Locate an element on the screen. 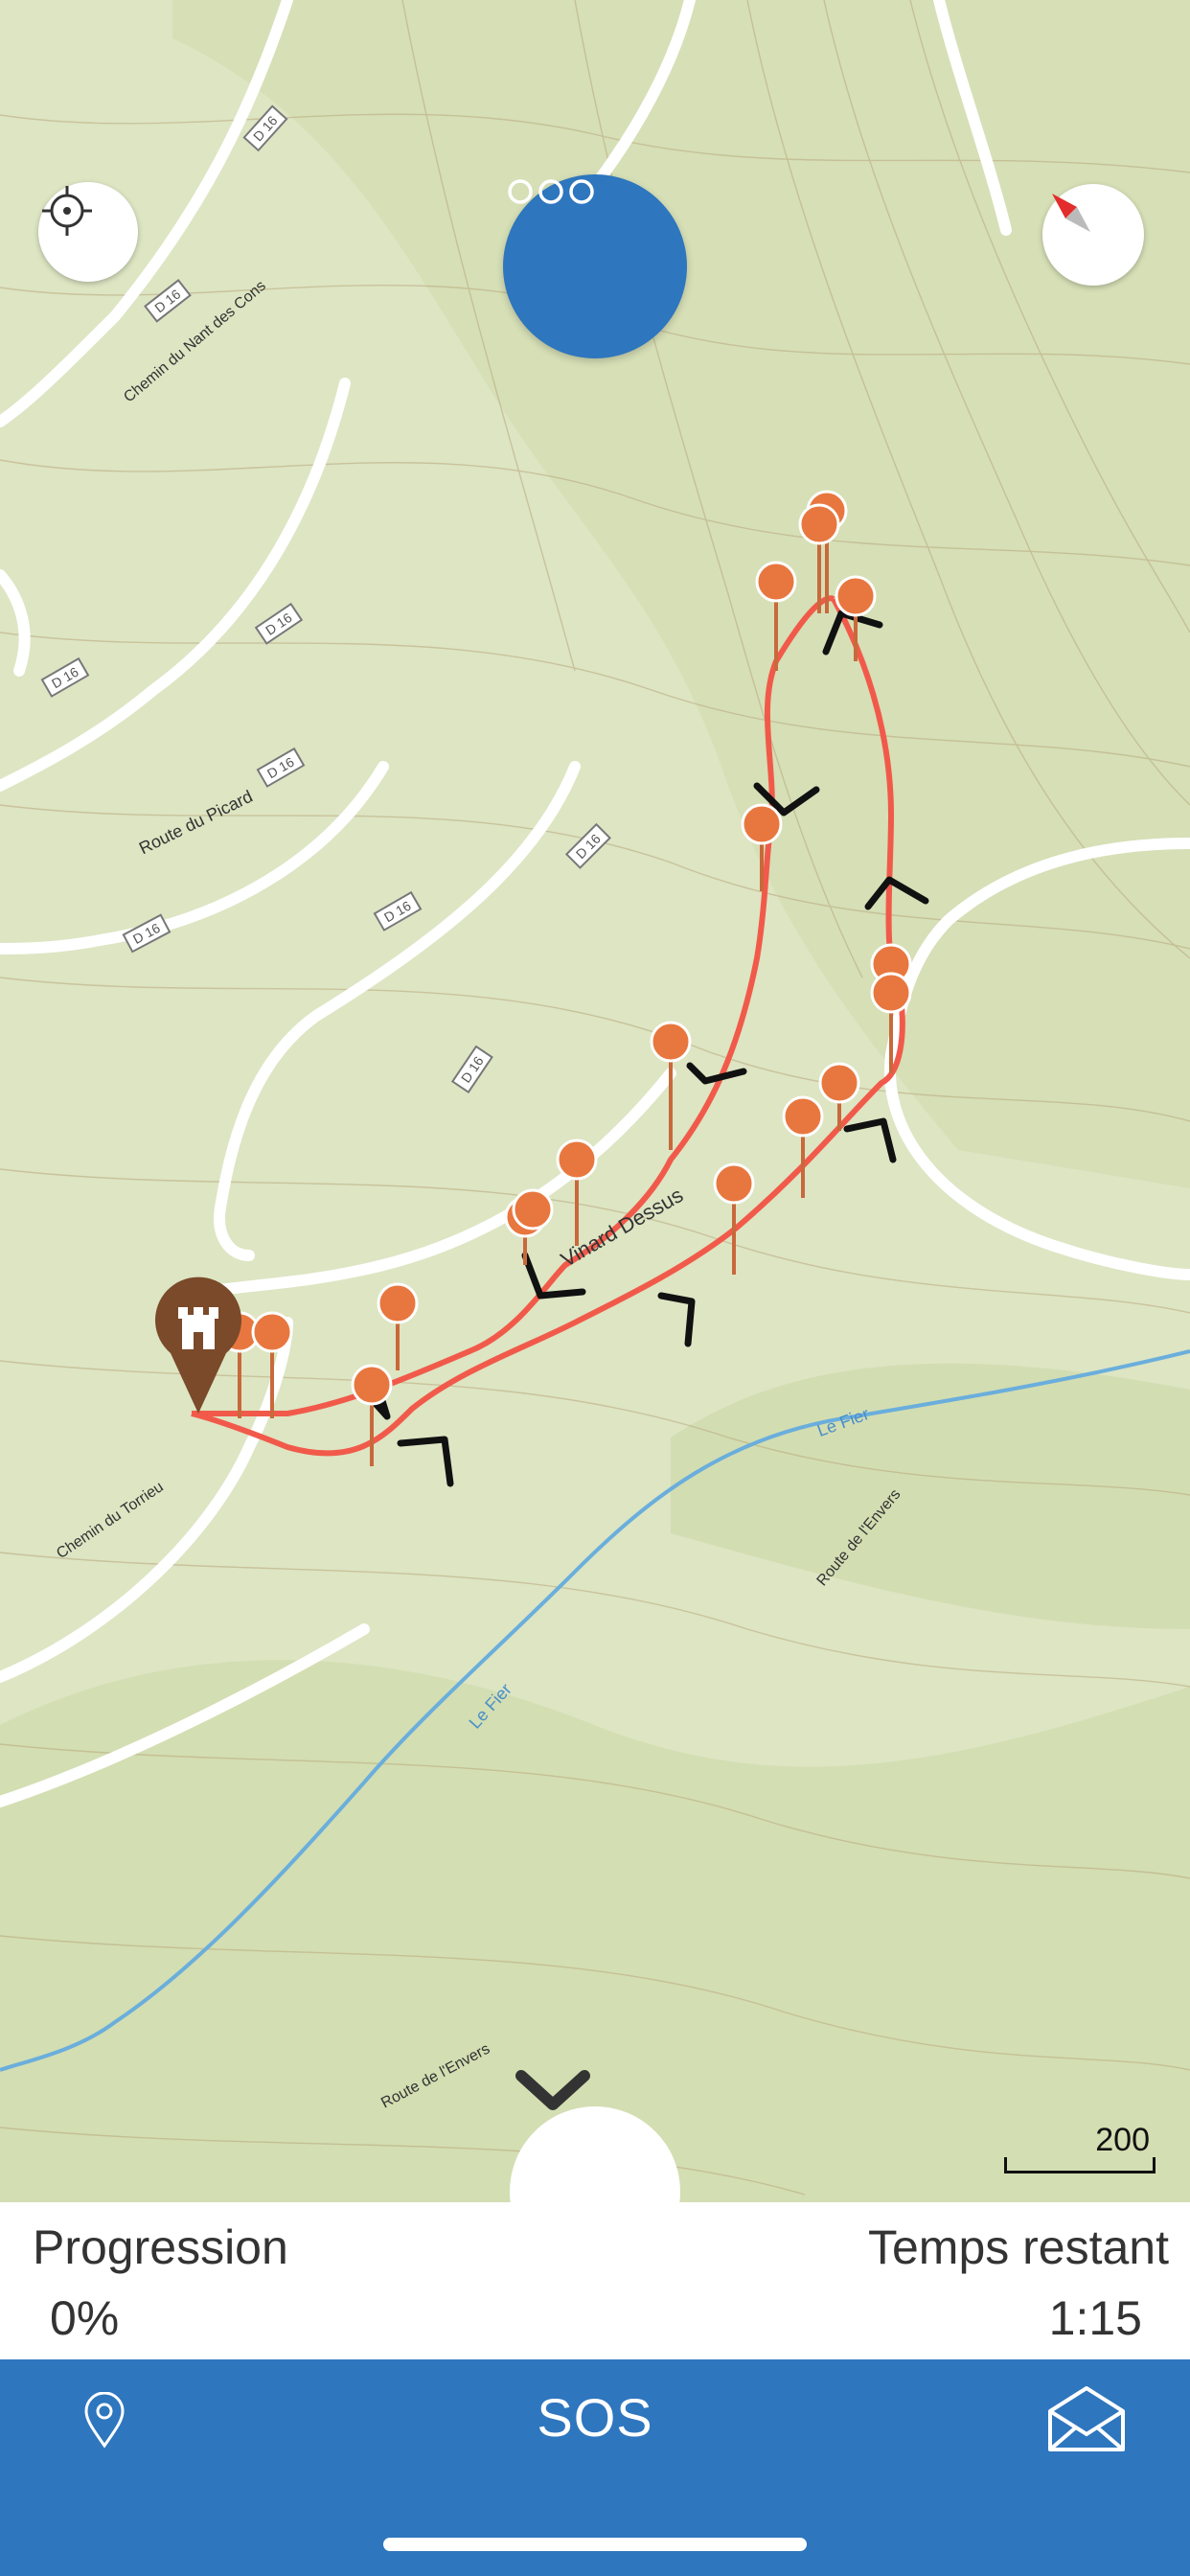 The image size is (1190, 2576). scale-label: 200 is located at coordinates (1123, 2140).